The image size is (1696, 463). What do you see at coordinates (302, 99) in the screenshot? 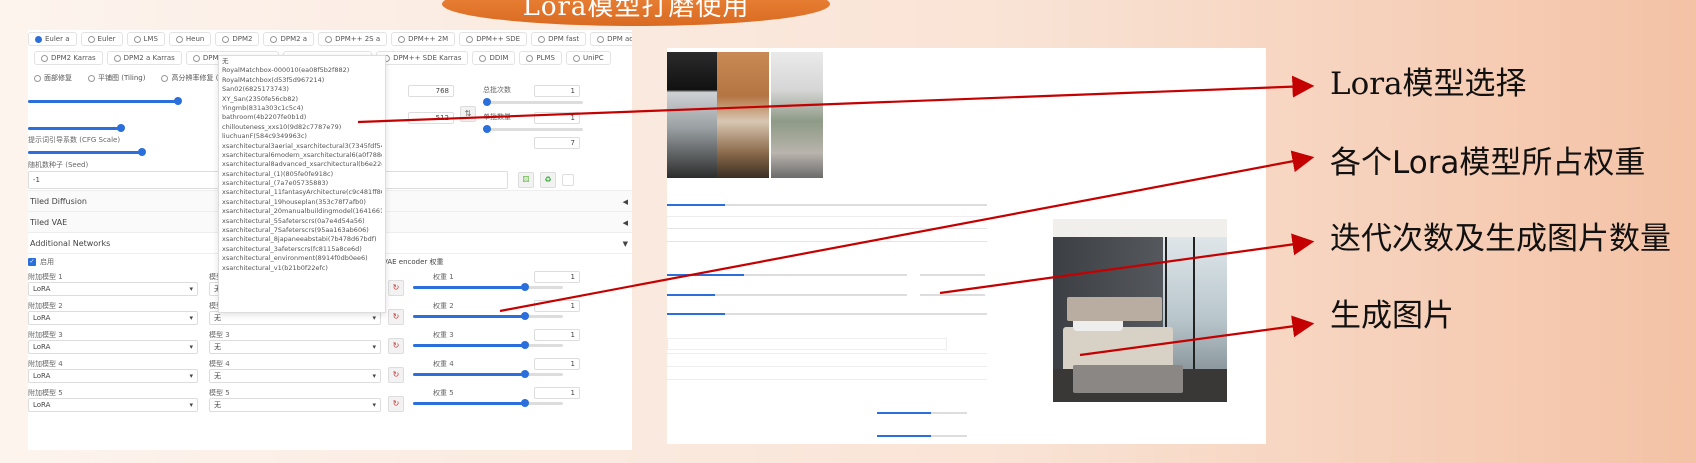
I see `lora-list-item: XY_San(2350fe56cb82)` at bounding box center [302, 99].